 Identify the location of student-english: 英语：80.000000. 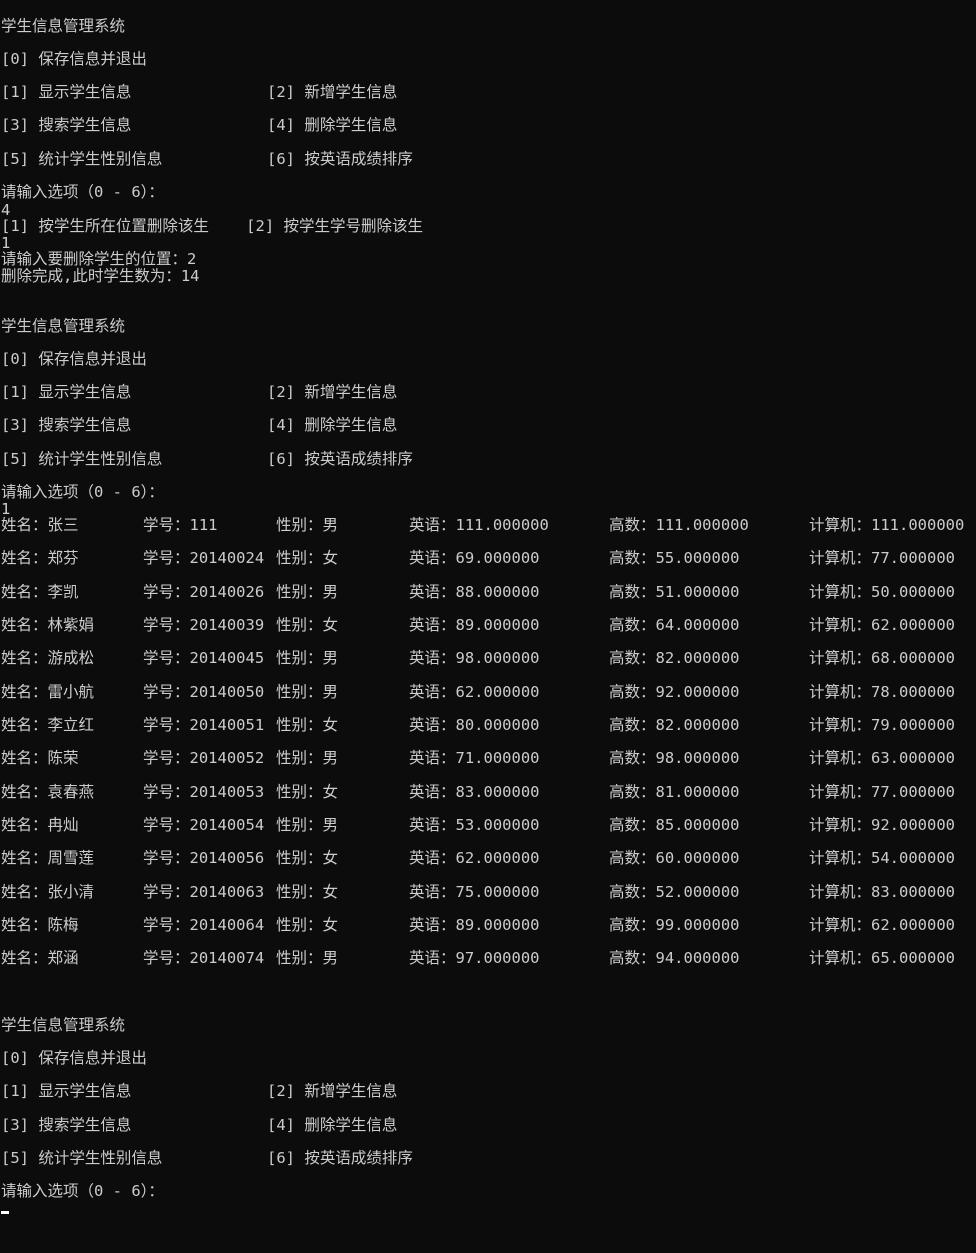
(474, 725).